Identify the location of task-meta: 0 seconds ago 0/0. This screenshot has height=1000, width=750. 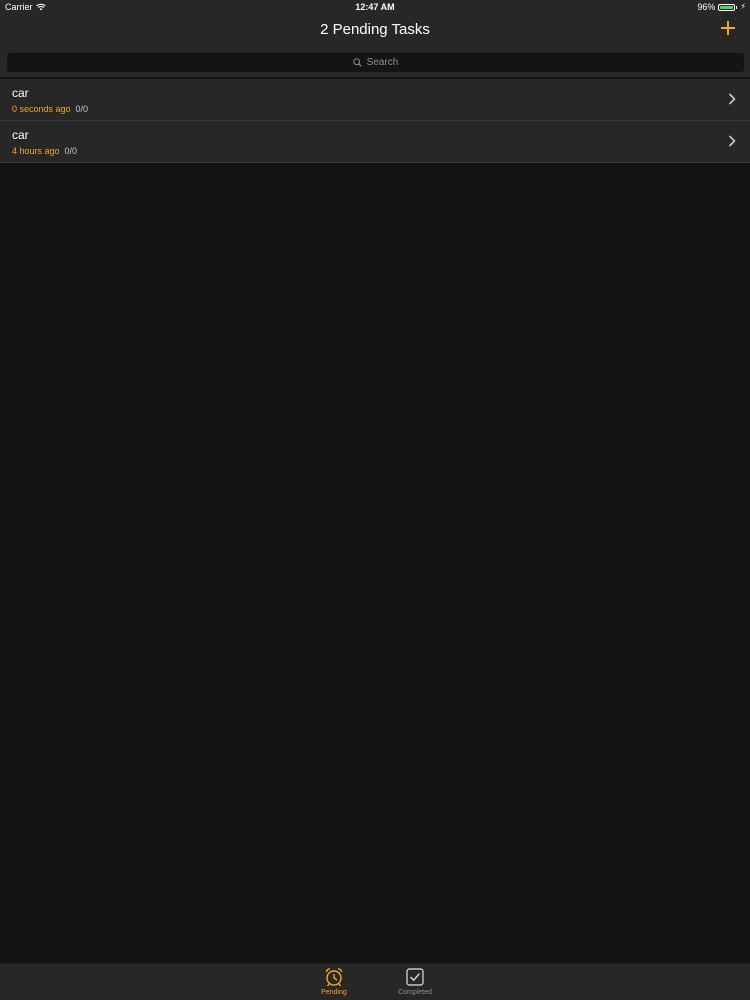
(50, 109).